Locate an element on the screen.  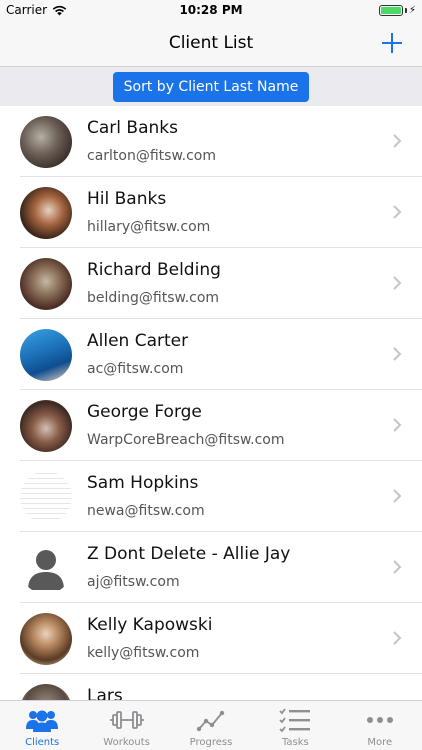
add-client-button is located at coordinates (392, 43).